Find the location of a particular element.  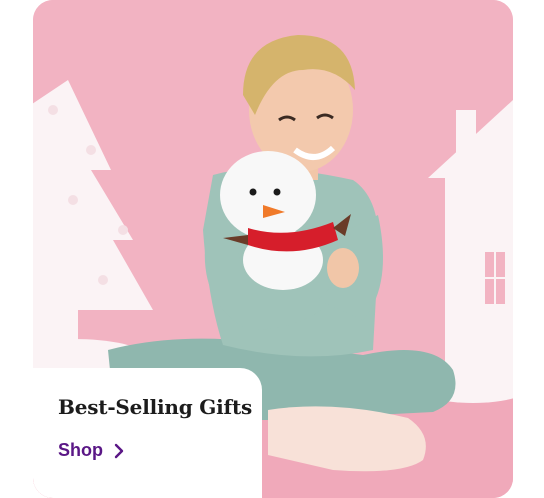

shop-link: Shop is located at coordinates (92, 450).